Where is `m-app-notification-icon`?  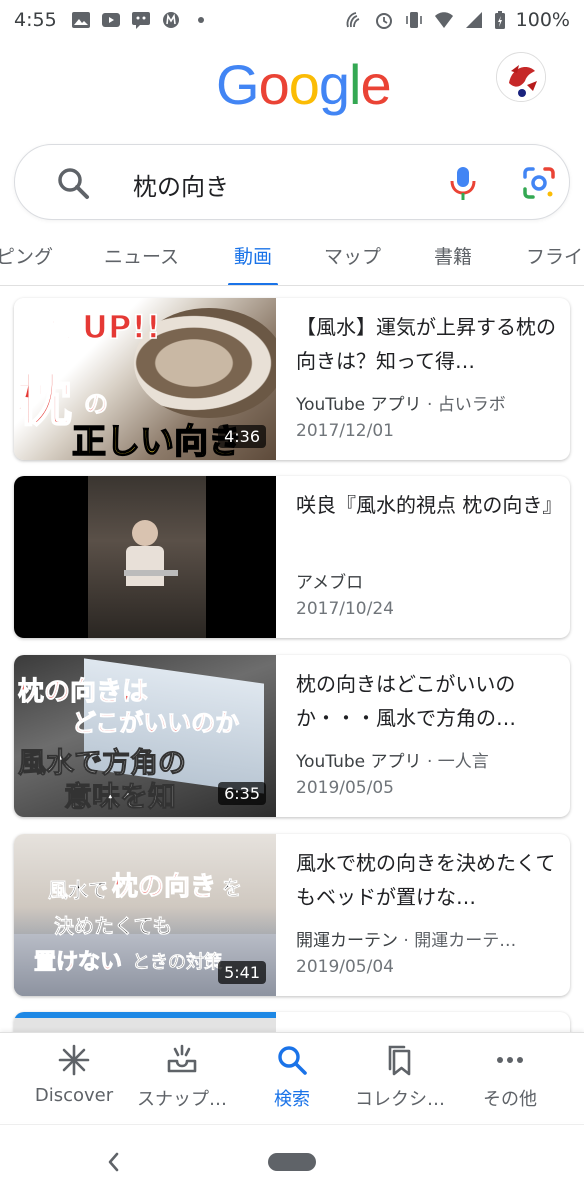
m-app-notification-icon is located at coordinates (171, 20).